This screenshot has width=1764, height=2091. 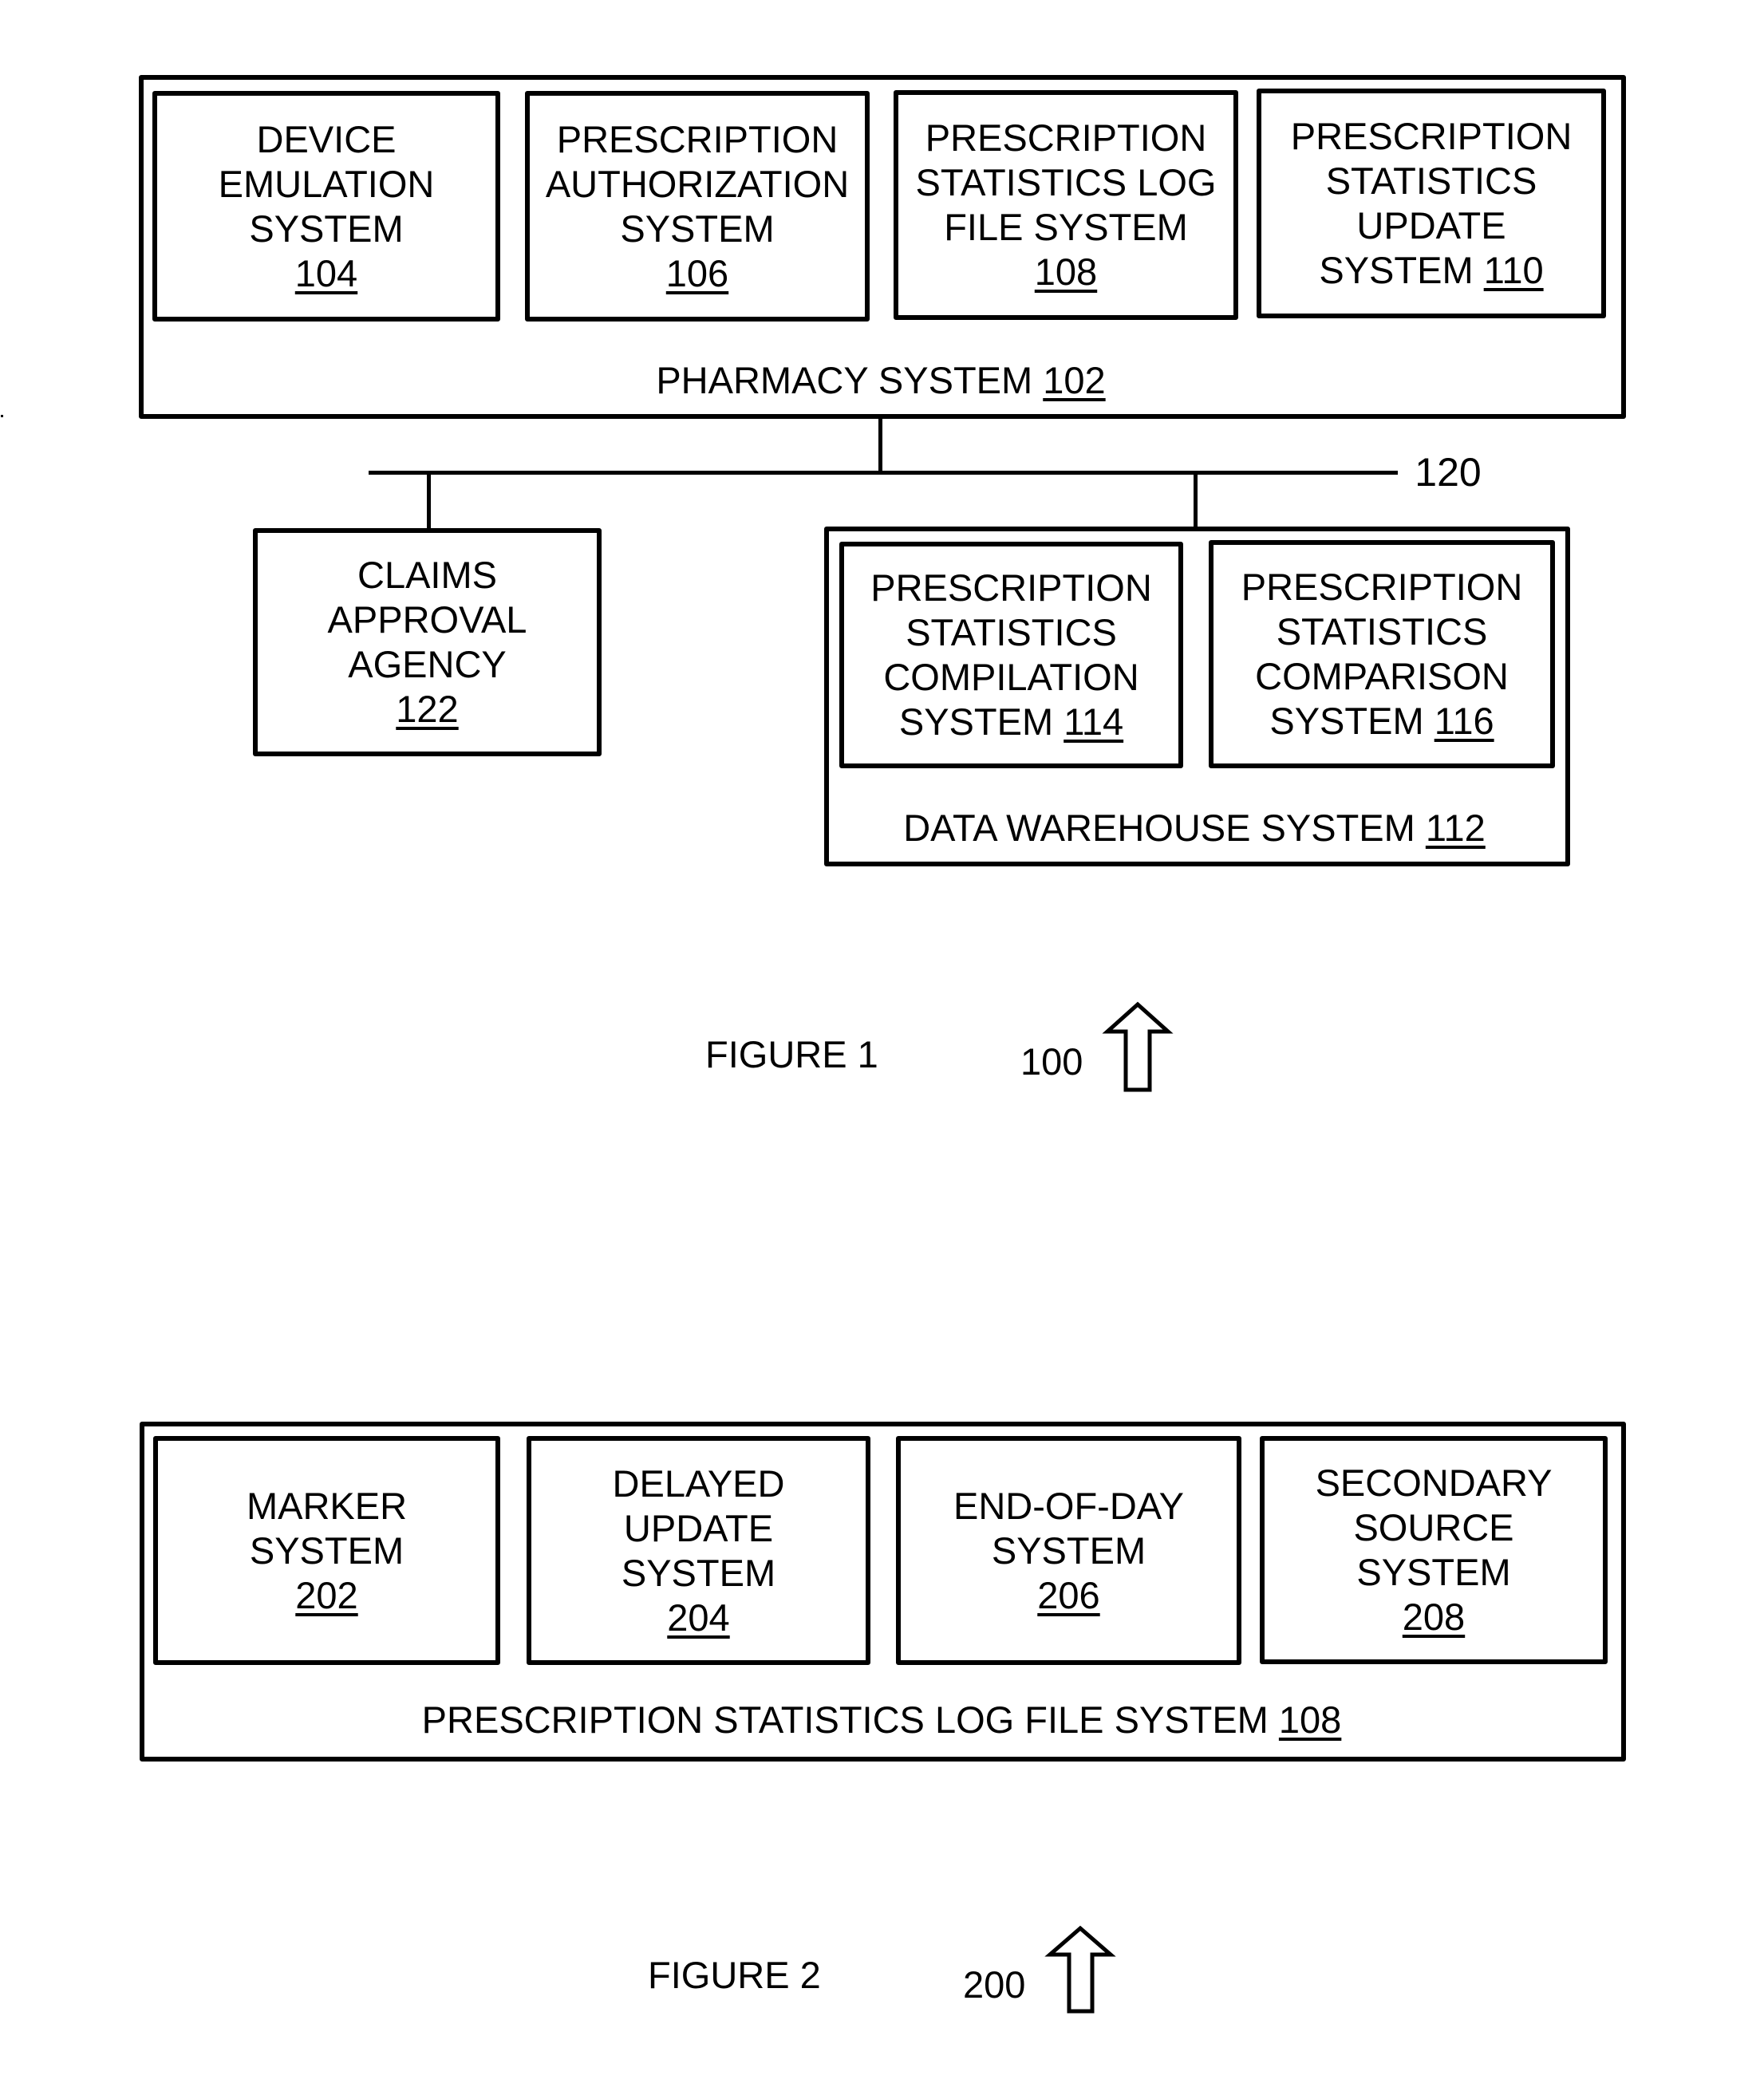 What do you see at coordinates (1382, 676) in the screenshot?
I see `box-line: COMPARISON` at bounding box center [1382, 676].